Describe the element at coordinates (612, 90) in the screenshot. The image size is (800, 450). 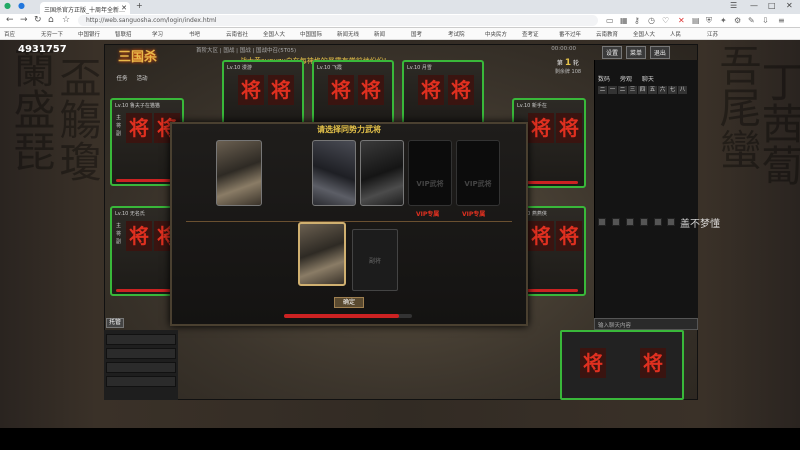
I see `number-cell: 一` at that location.